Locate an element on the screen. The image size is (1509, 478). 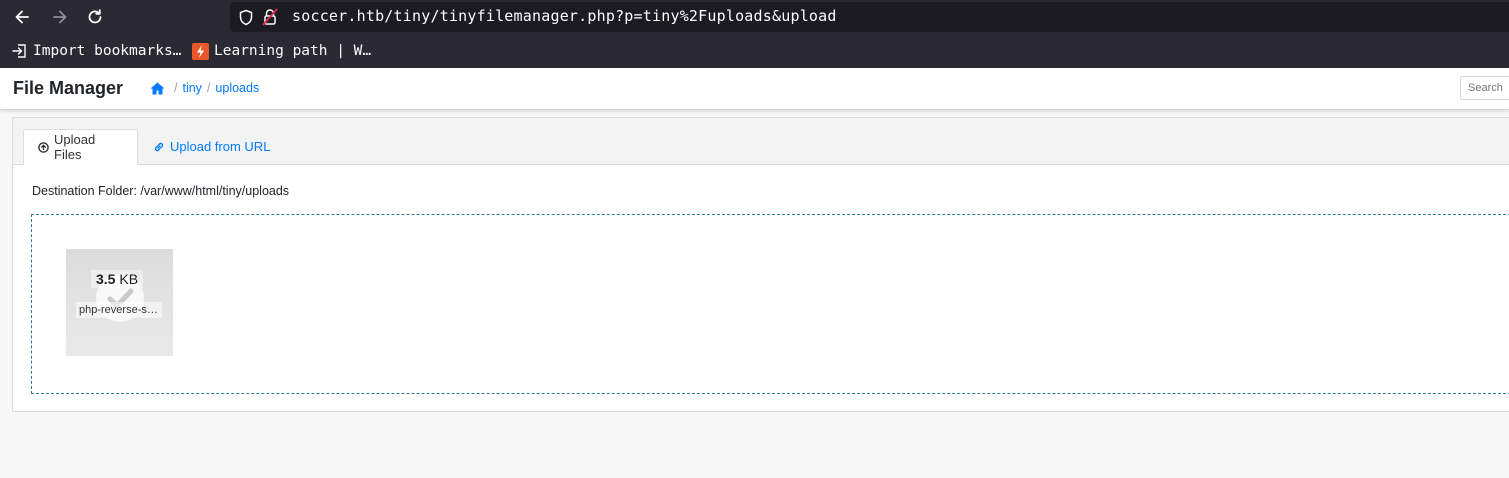
tab-label: Upload from URL is located at coordinates (220, 146).